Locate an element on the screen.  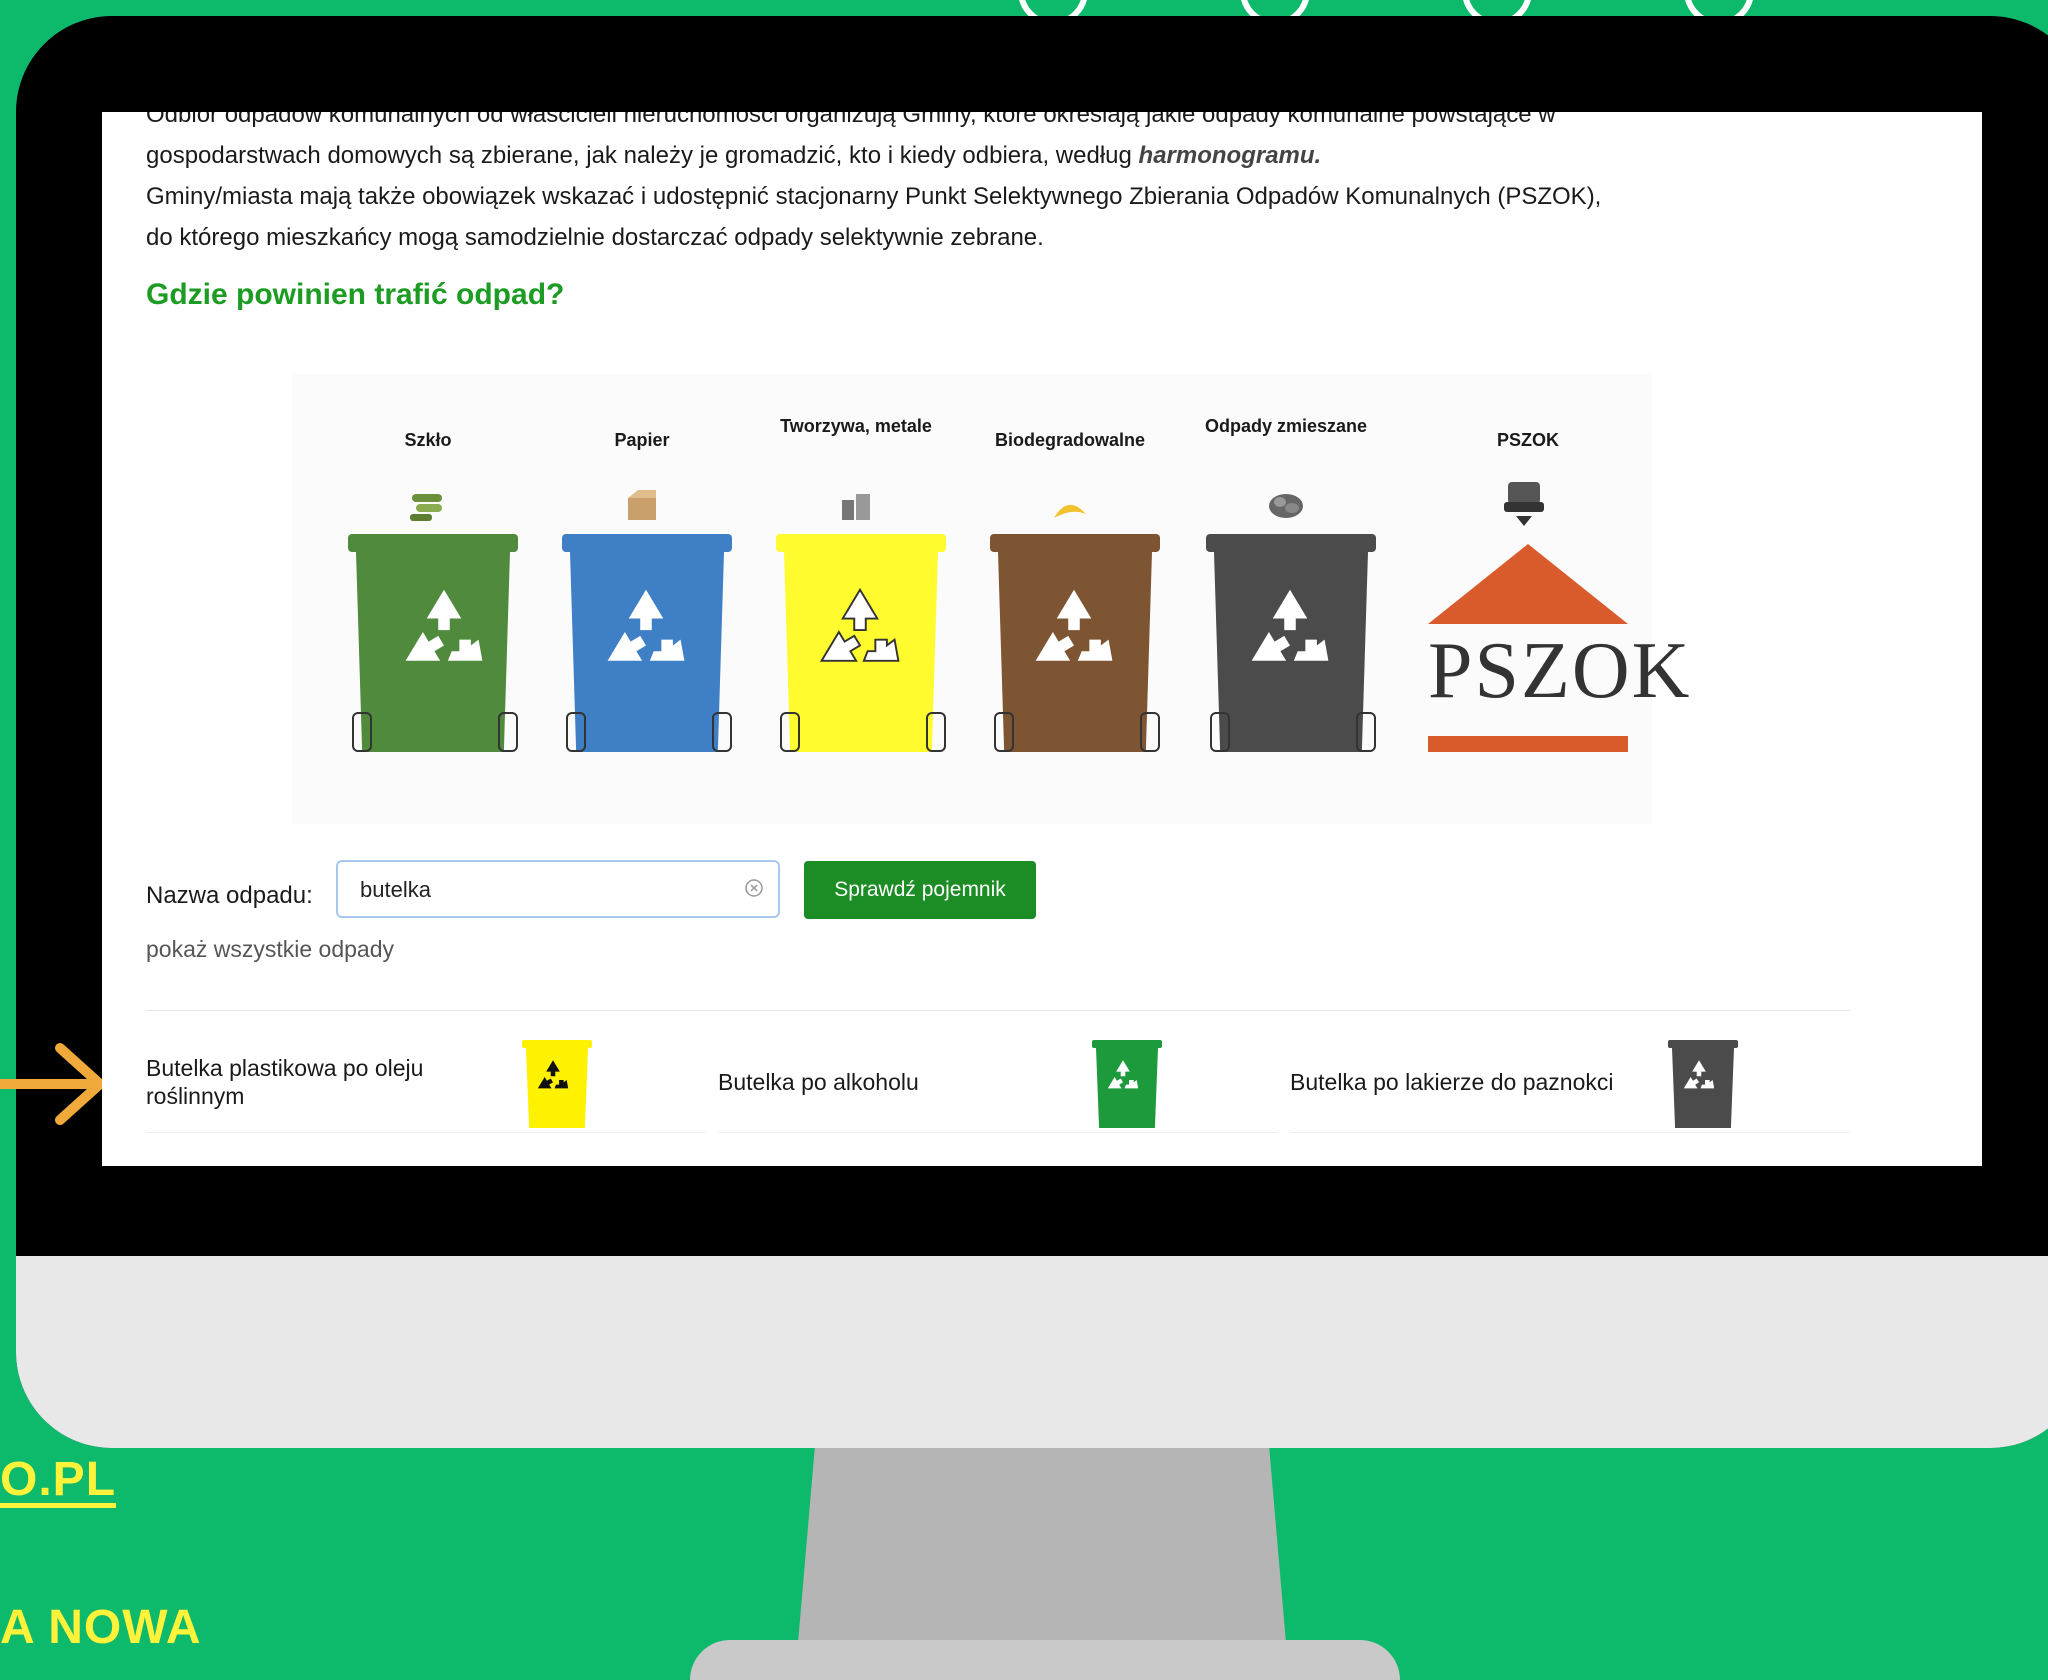
bottom-text-fragment: A NOWA is located at coordinates (101, 1627).